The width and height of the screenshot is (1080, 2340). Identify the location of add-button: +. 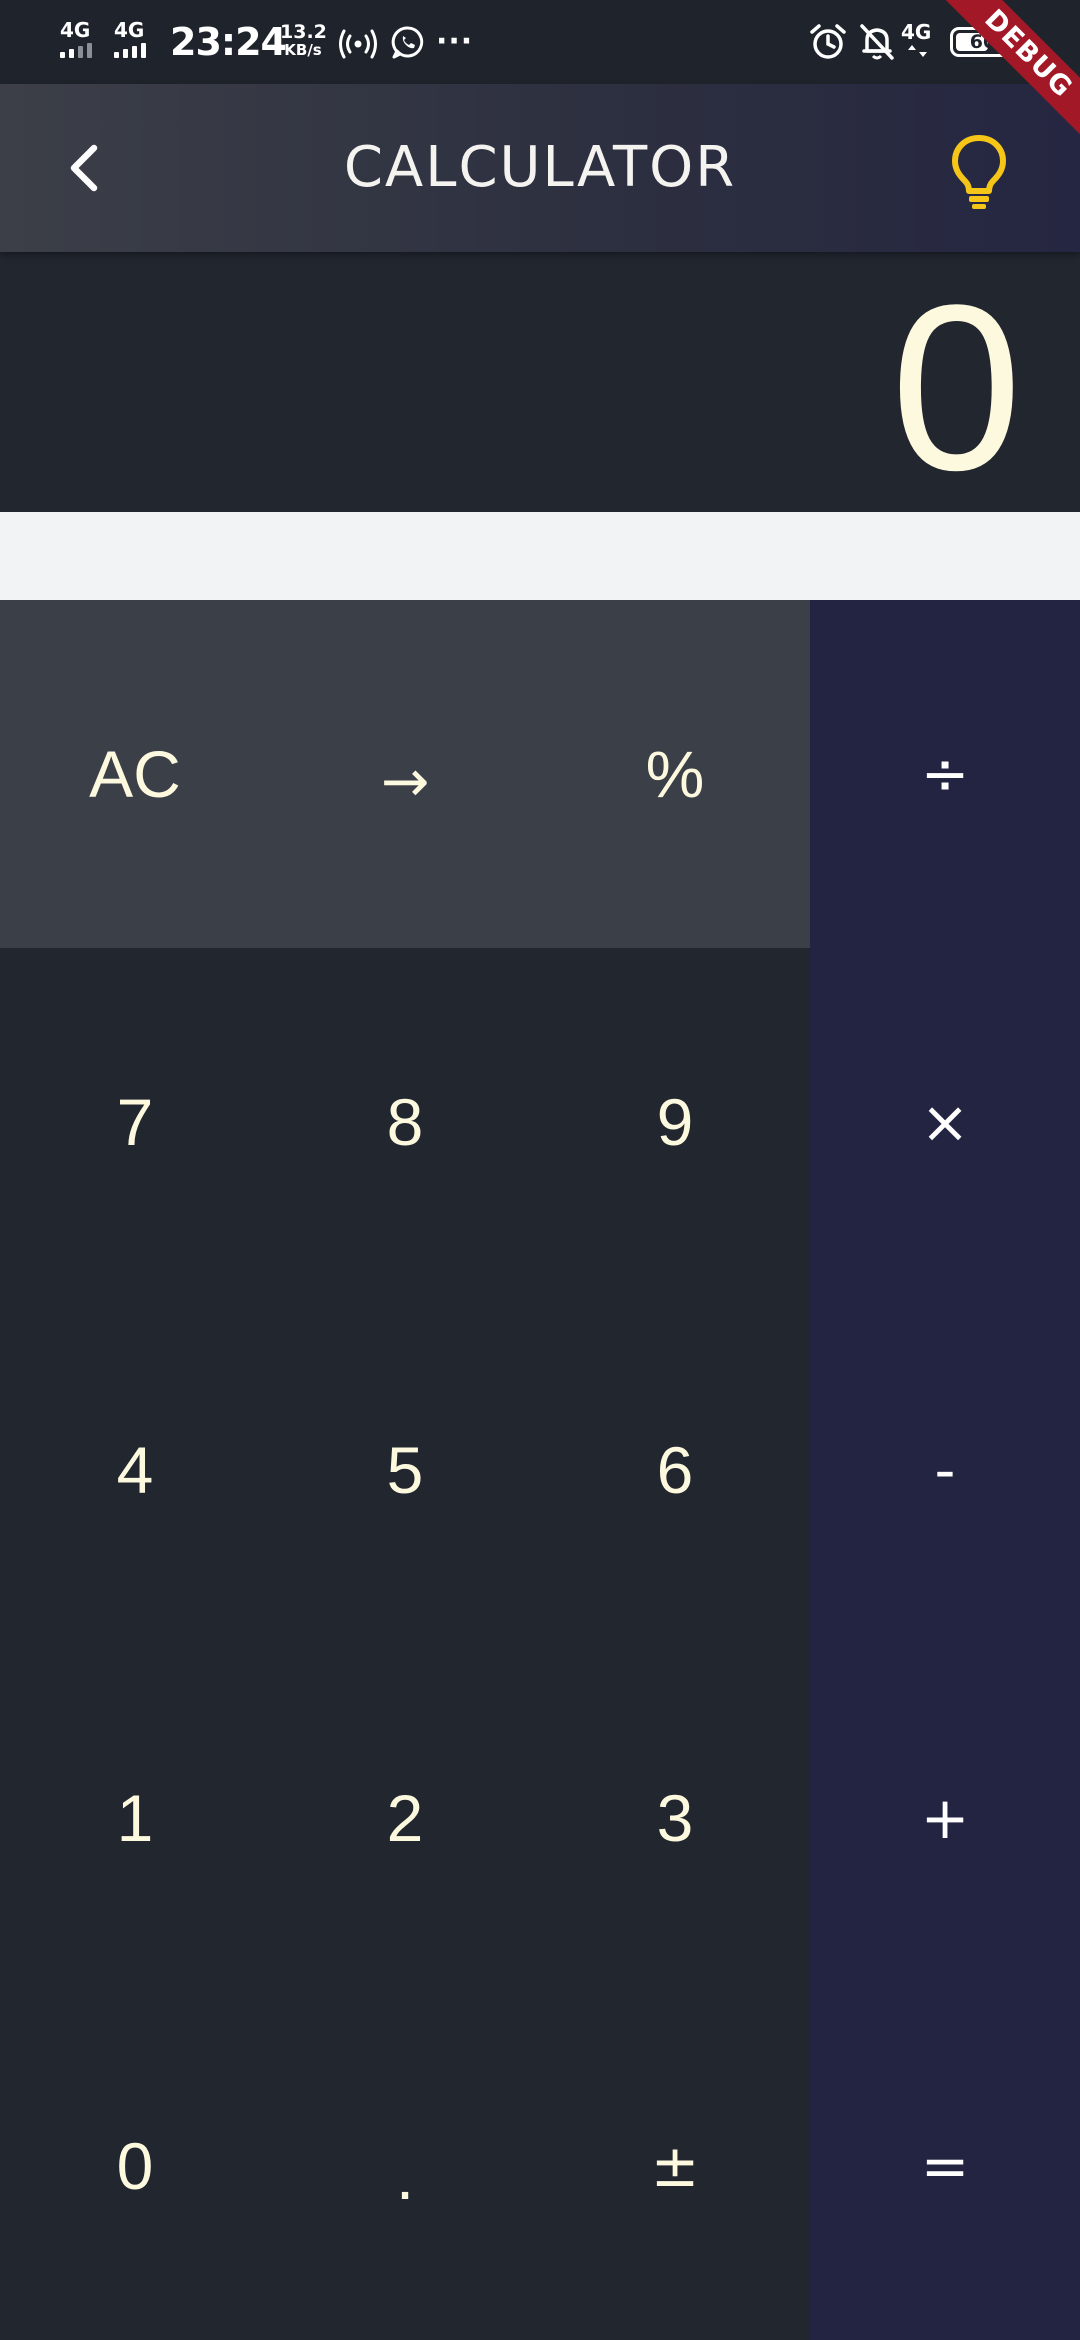
(945, 1818).